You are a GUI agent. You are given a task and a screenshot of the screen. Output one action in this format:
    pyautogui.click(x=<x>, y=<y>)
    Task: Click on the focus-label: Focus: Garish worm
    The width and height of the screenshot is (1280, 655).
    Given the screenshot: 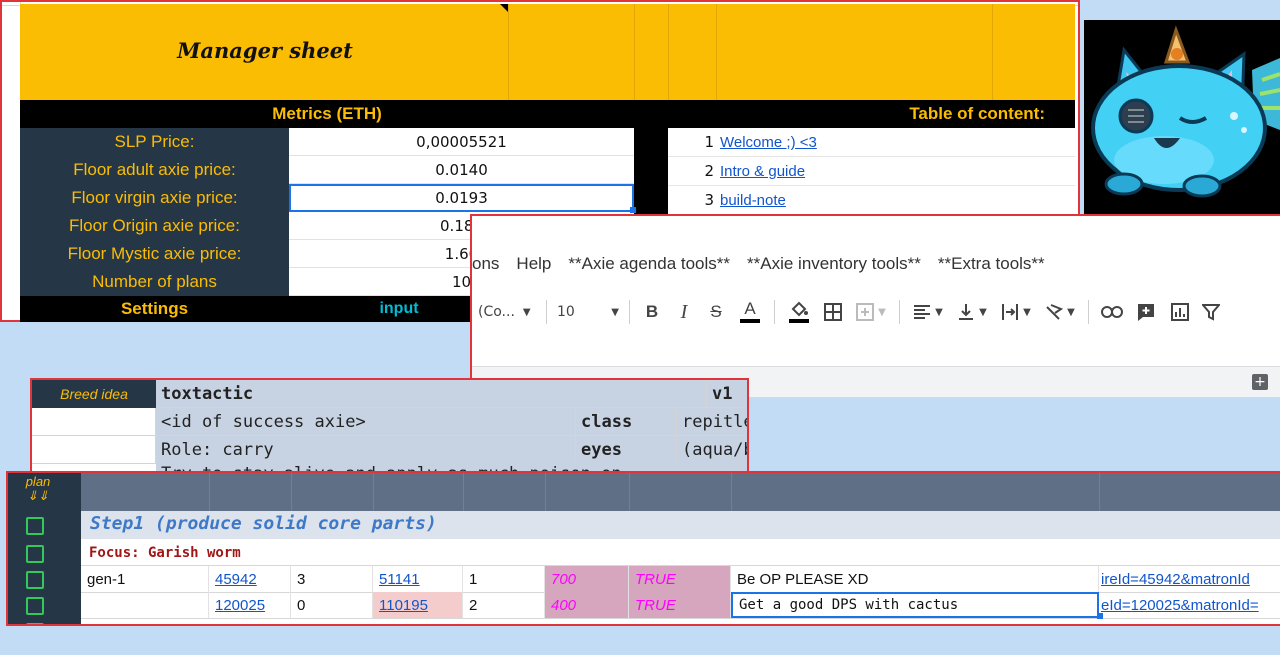 What is the action you would take?
    pyautogui.click(x=165, y=553)
    